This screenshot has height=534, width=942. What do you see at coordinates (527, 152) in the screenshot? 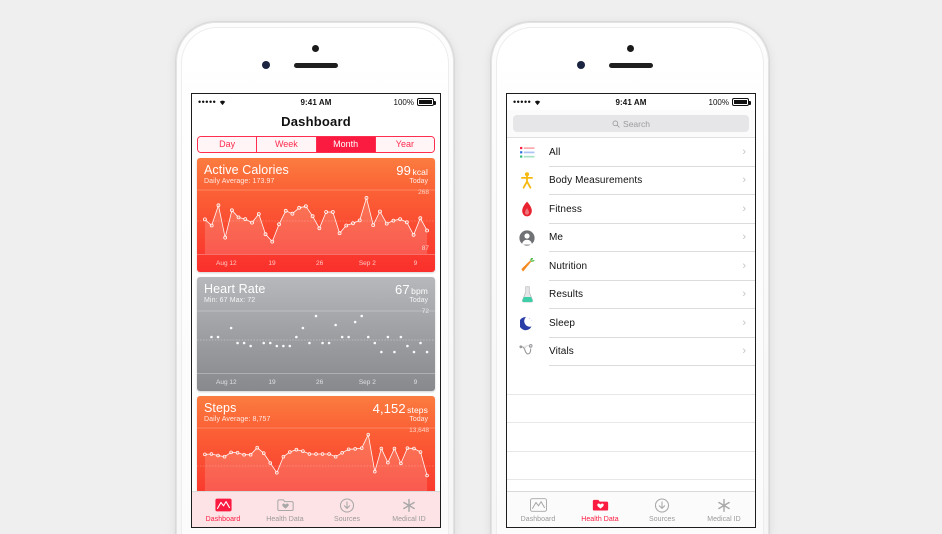
I see `all-list-icon` at bounding box center [527, 152].